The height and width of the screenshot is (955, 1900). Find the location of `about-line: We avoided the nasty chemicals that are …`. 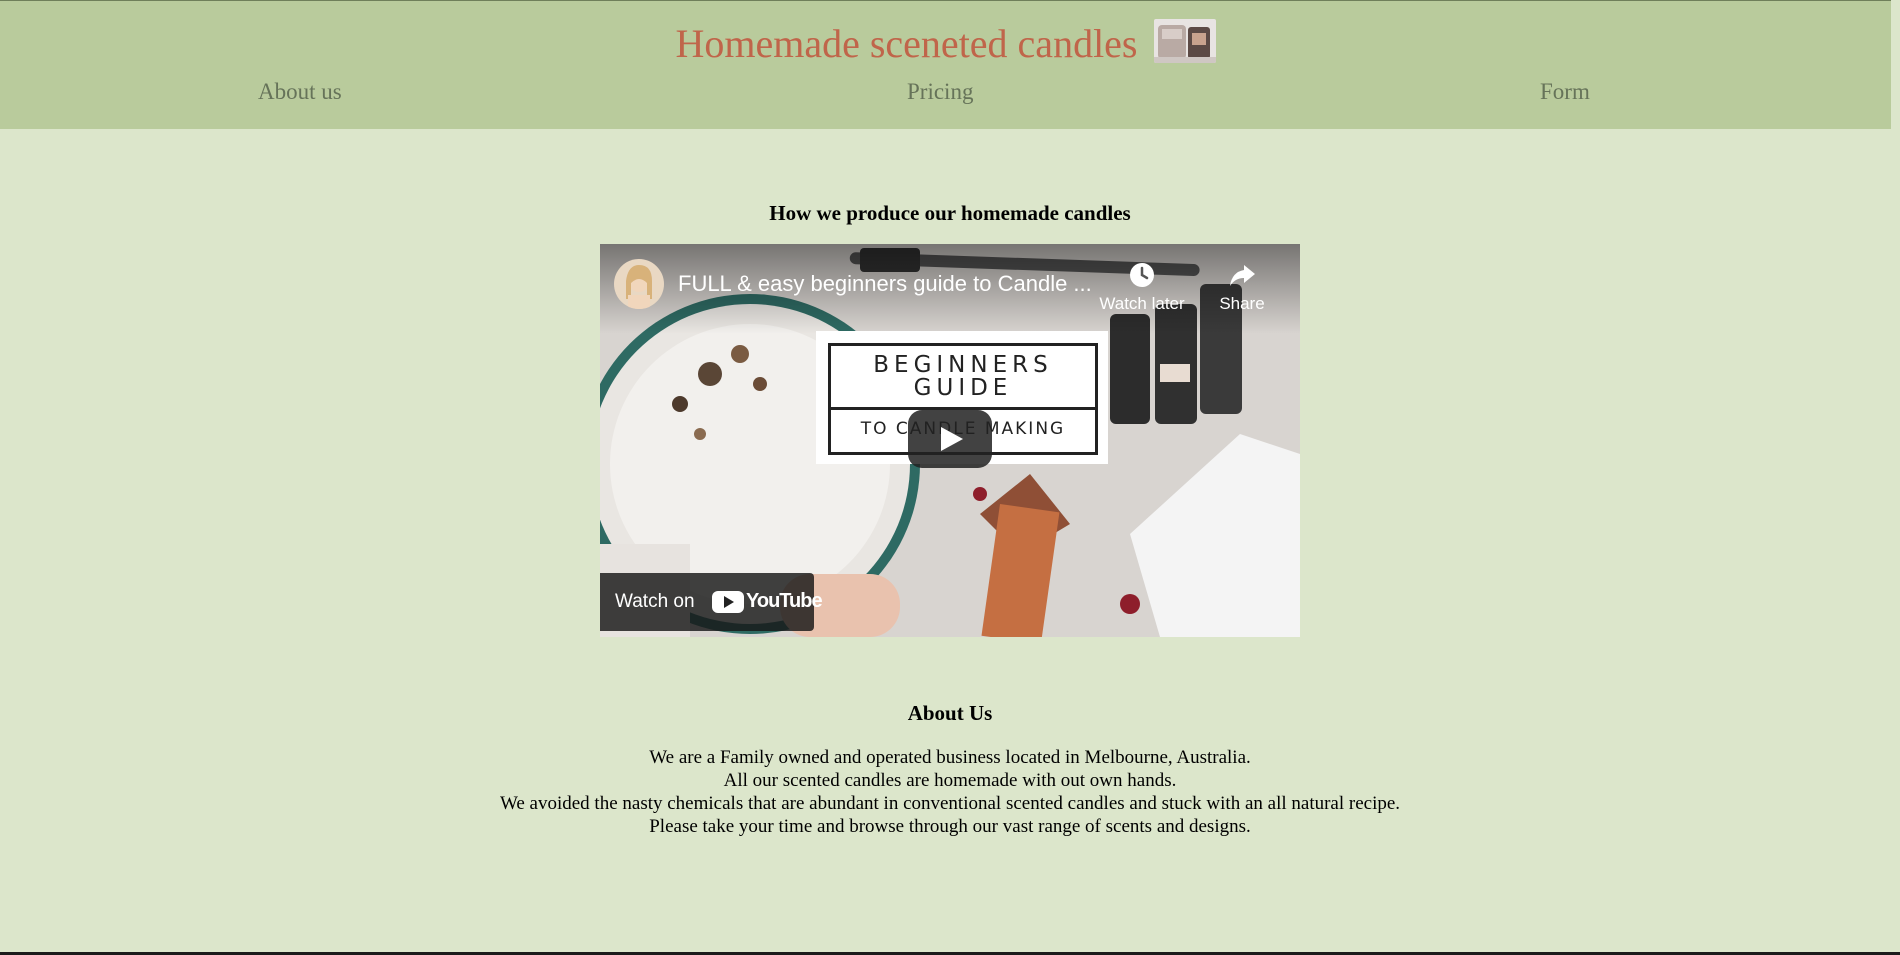

about-line: We avoided the nasty chemicals that are … is located at coordinates (950, 803).